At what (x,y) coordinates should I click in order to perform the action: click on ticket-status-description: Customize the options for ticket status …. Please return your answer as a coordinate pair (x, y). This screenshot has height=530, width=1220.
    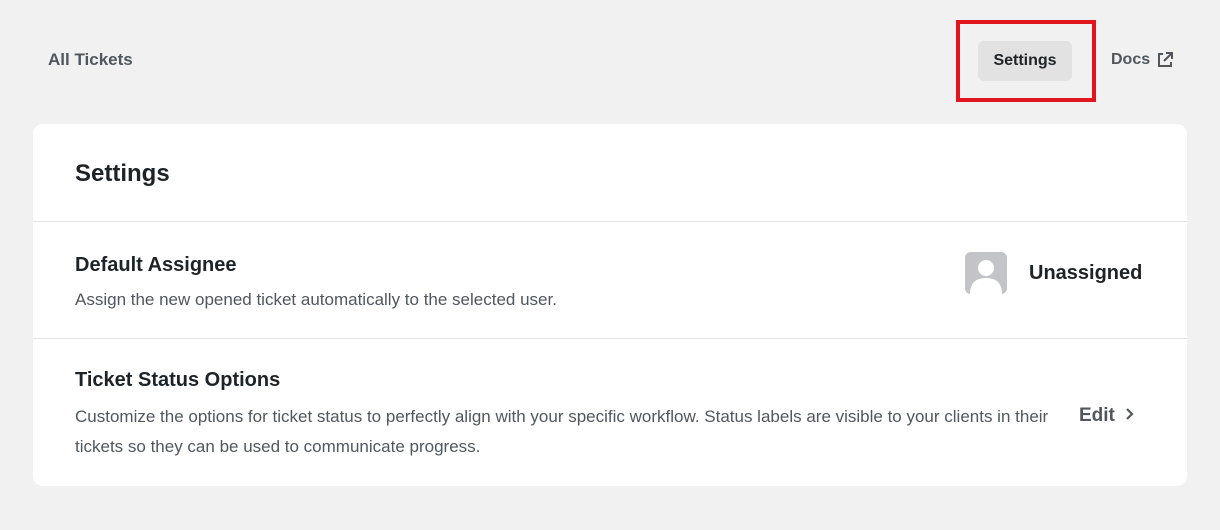
    Looking at the image, I should click on (562, 431).